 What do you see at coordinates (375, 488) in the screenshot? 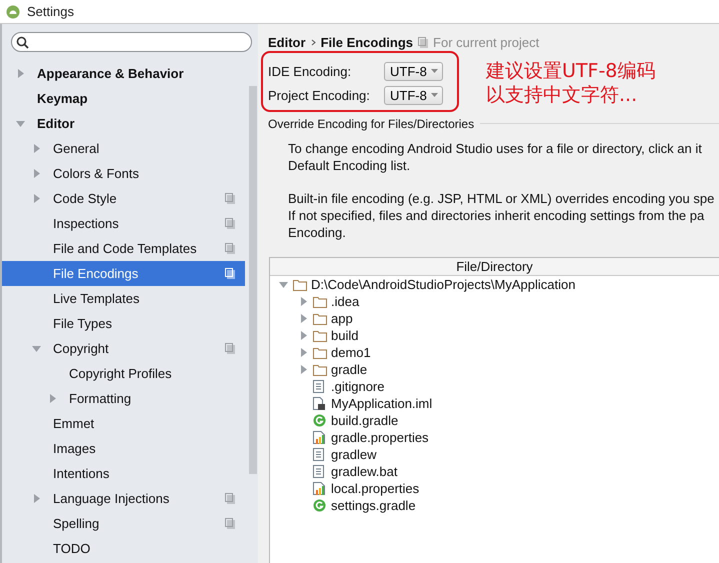
I see `file-name: local.properties` at bounding box center [375, 488].